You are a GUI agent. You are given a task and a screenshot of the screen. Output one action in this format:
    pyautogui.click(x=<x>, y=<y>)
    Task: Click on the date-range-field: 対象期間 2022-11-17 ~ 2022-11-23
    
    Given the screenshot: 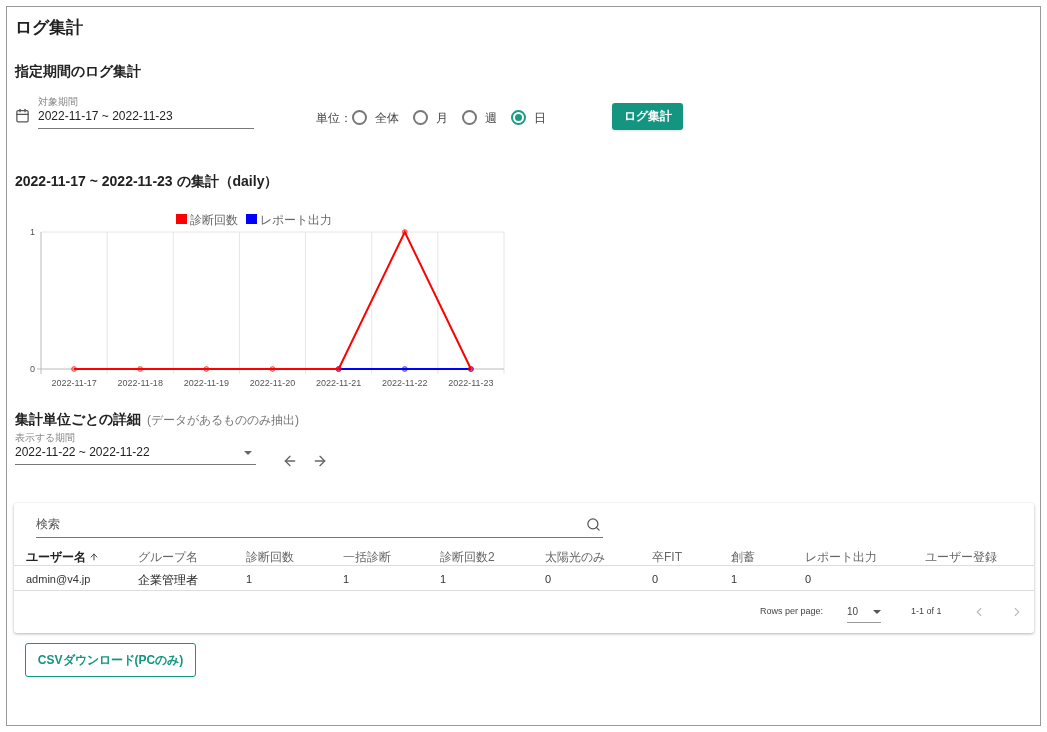 What is the action you would take?
    pyautogui.click(x=146, y=112)
    